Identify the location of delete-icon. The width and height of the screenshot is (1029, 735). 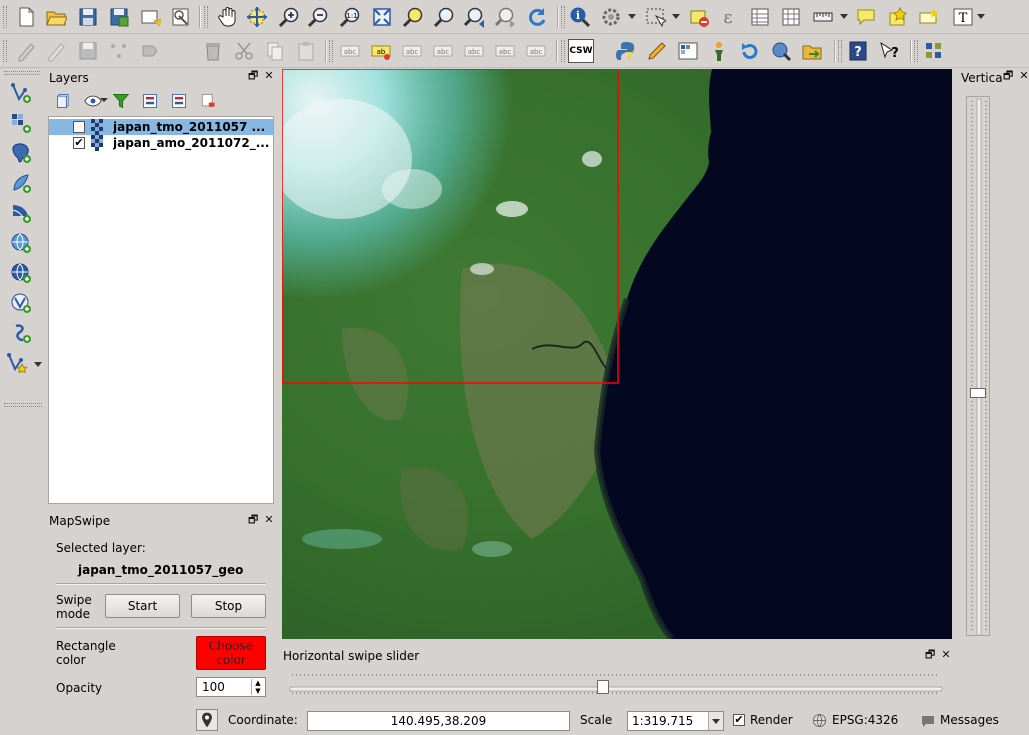
(213, 51).